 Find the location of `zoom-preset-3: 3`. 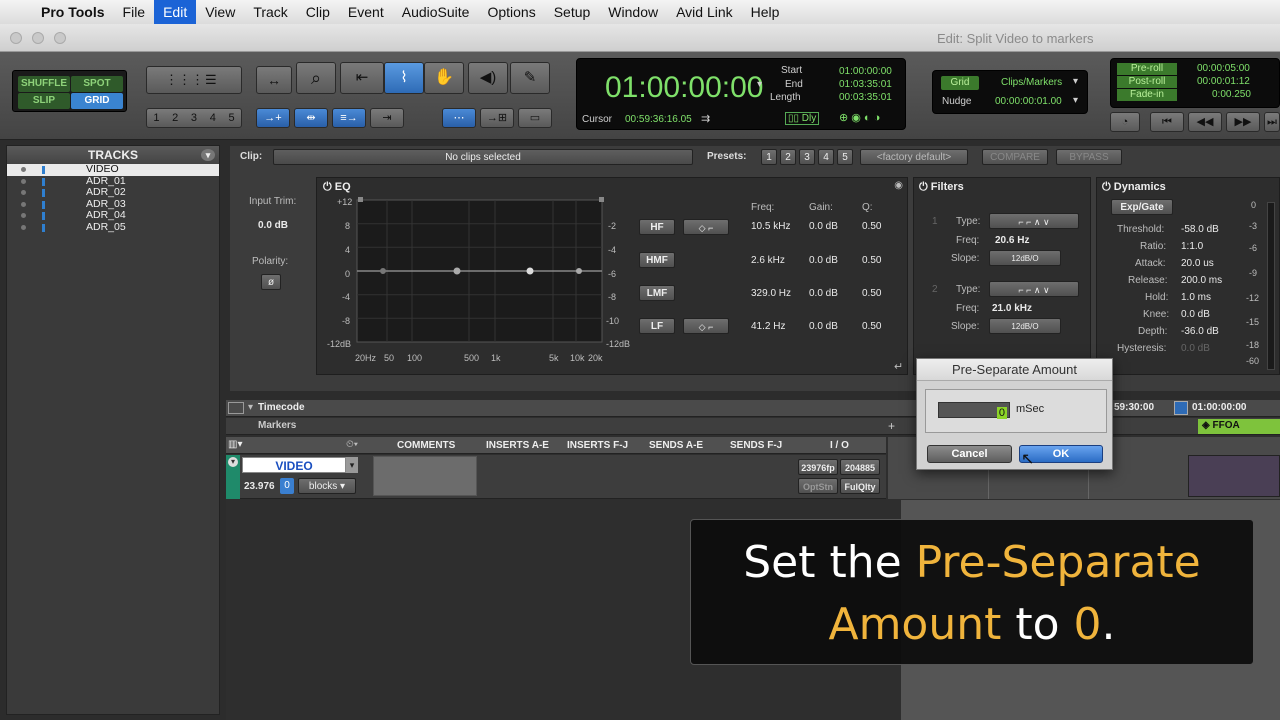

zoom-preset-3: 3 is located at coordinates (194, 118).